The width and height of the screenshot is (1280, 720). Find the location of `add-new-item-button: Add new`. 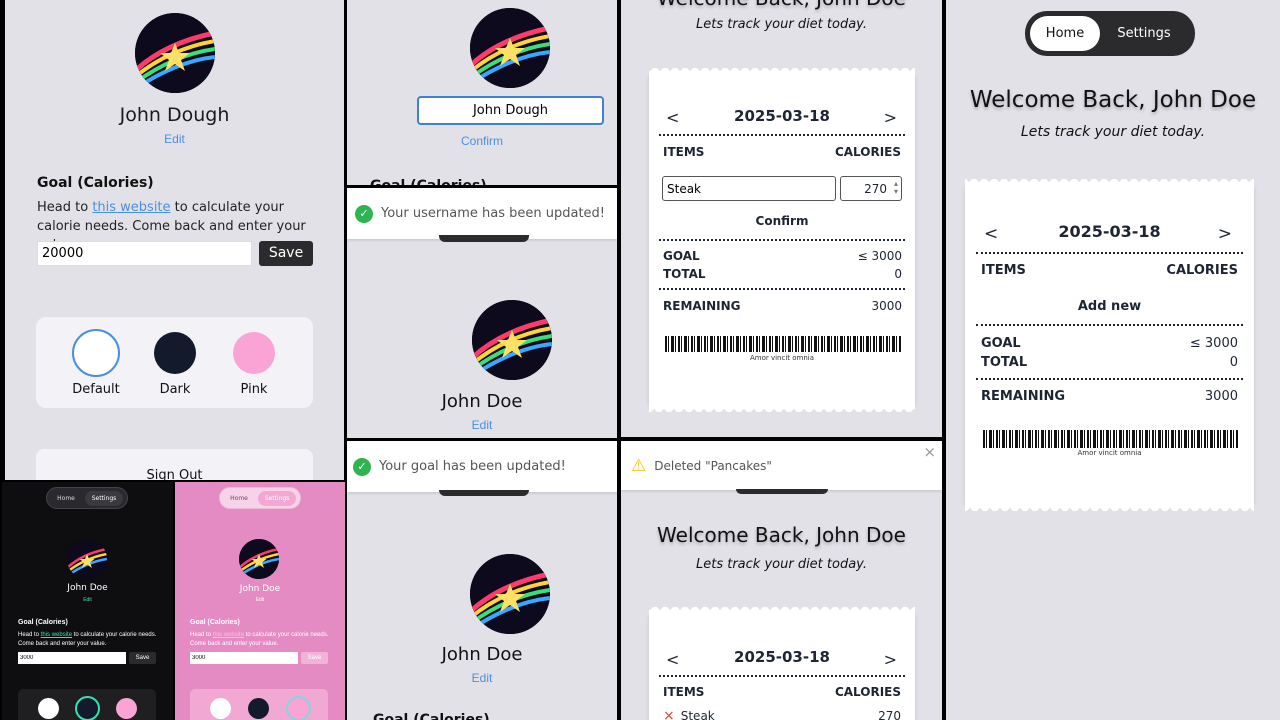

add-new-item-button: Add new is located at coordinates (1109, 306).